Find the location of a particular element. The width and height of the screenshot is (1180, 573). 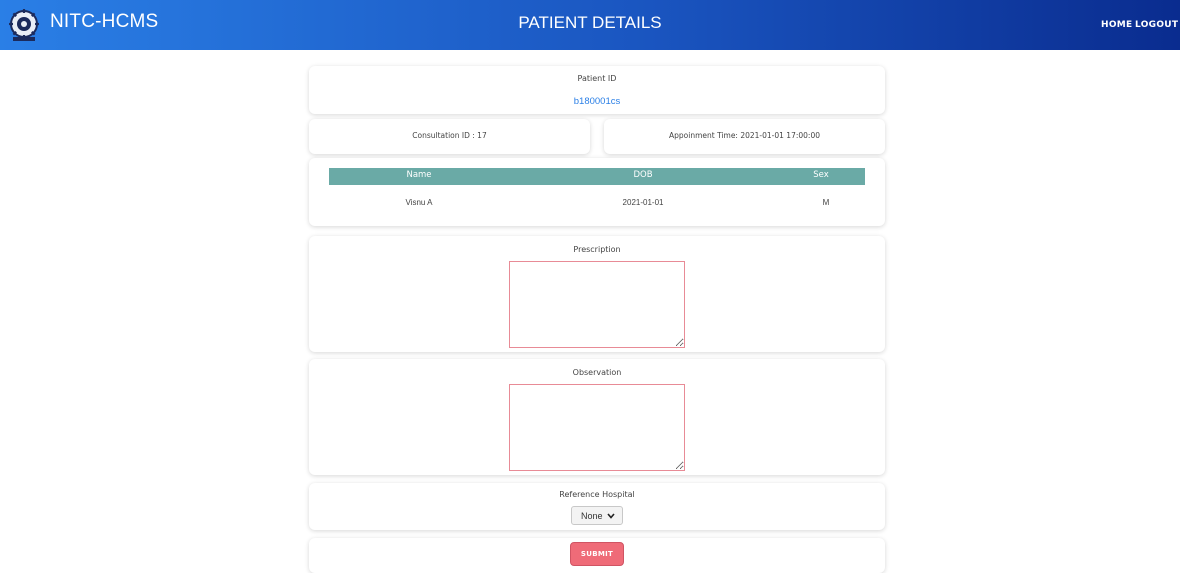

submit-button: SUBMIT is located at coordinates (597, 554).